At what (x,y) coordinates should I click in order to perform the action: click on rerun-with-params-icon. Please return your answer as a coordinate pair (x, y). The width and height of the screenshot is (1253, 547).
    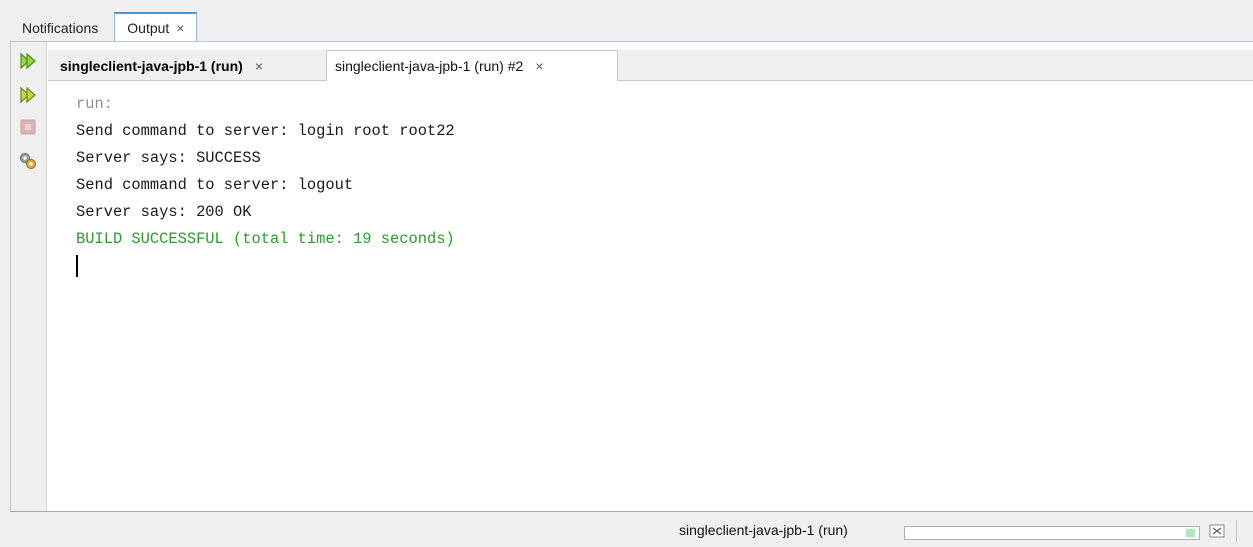
    Looking at the image, I should click on (28, 95).